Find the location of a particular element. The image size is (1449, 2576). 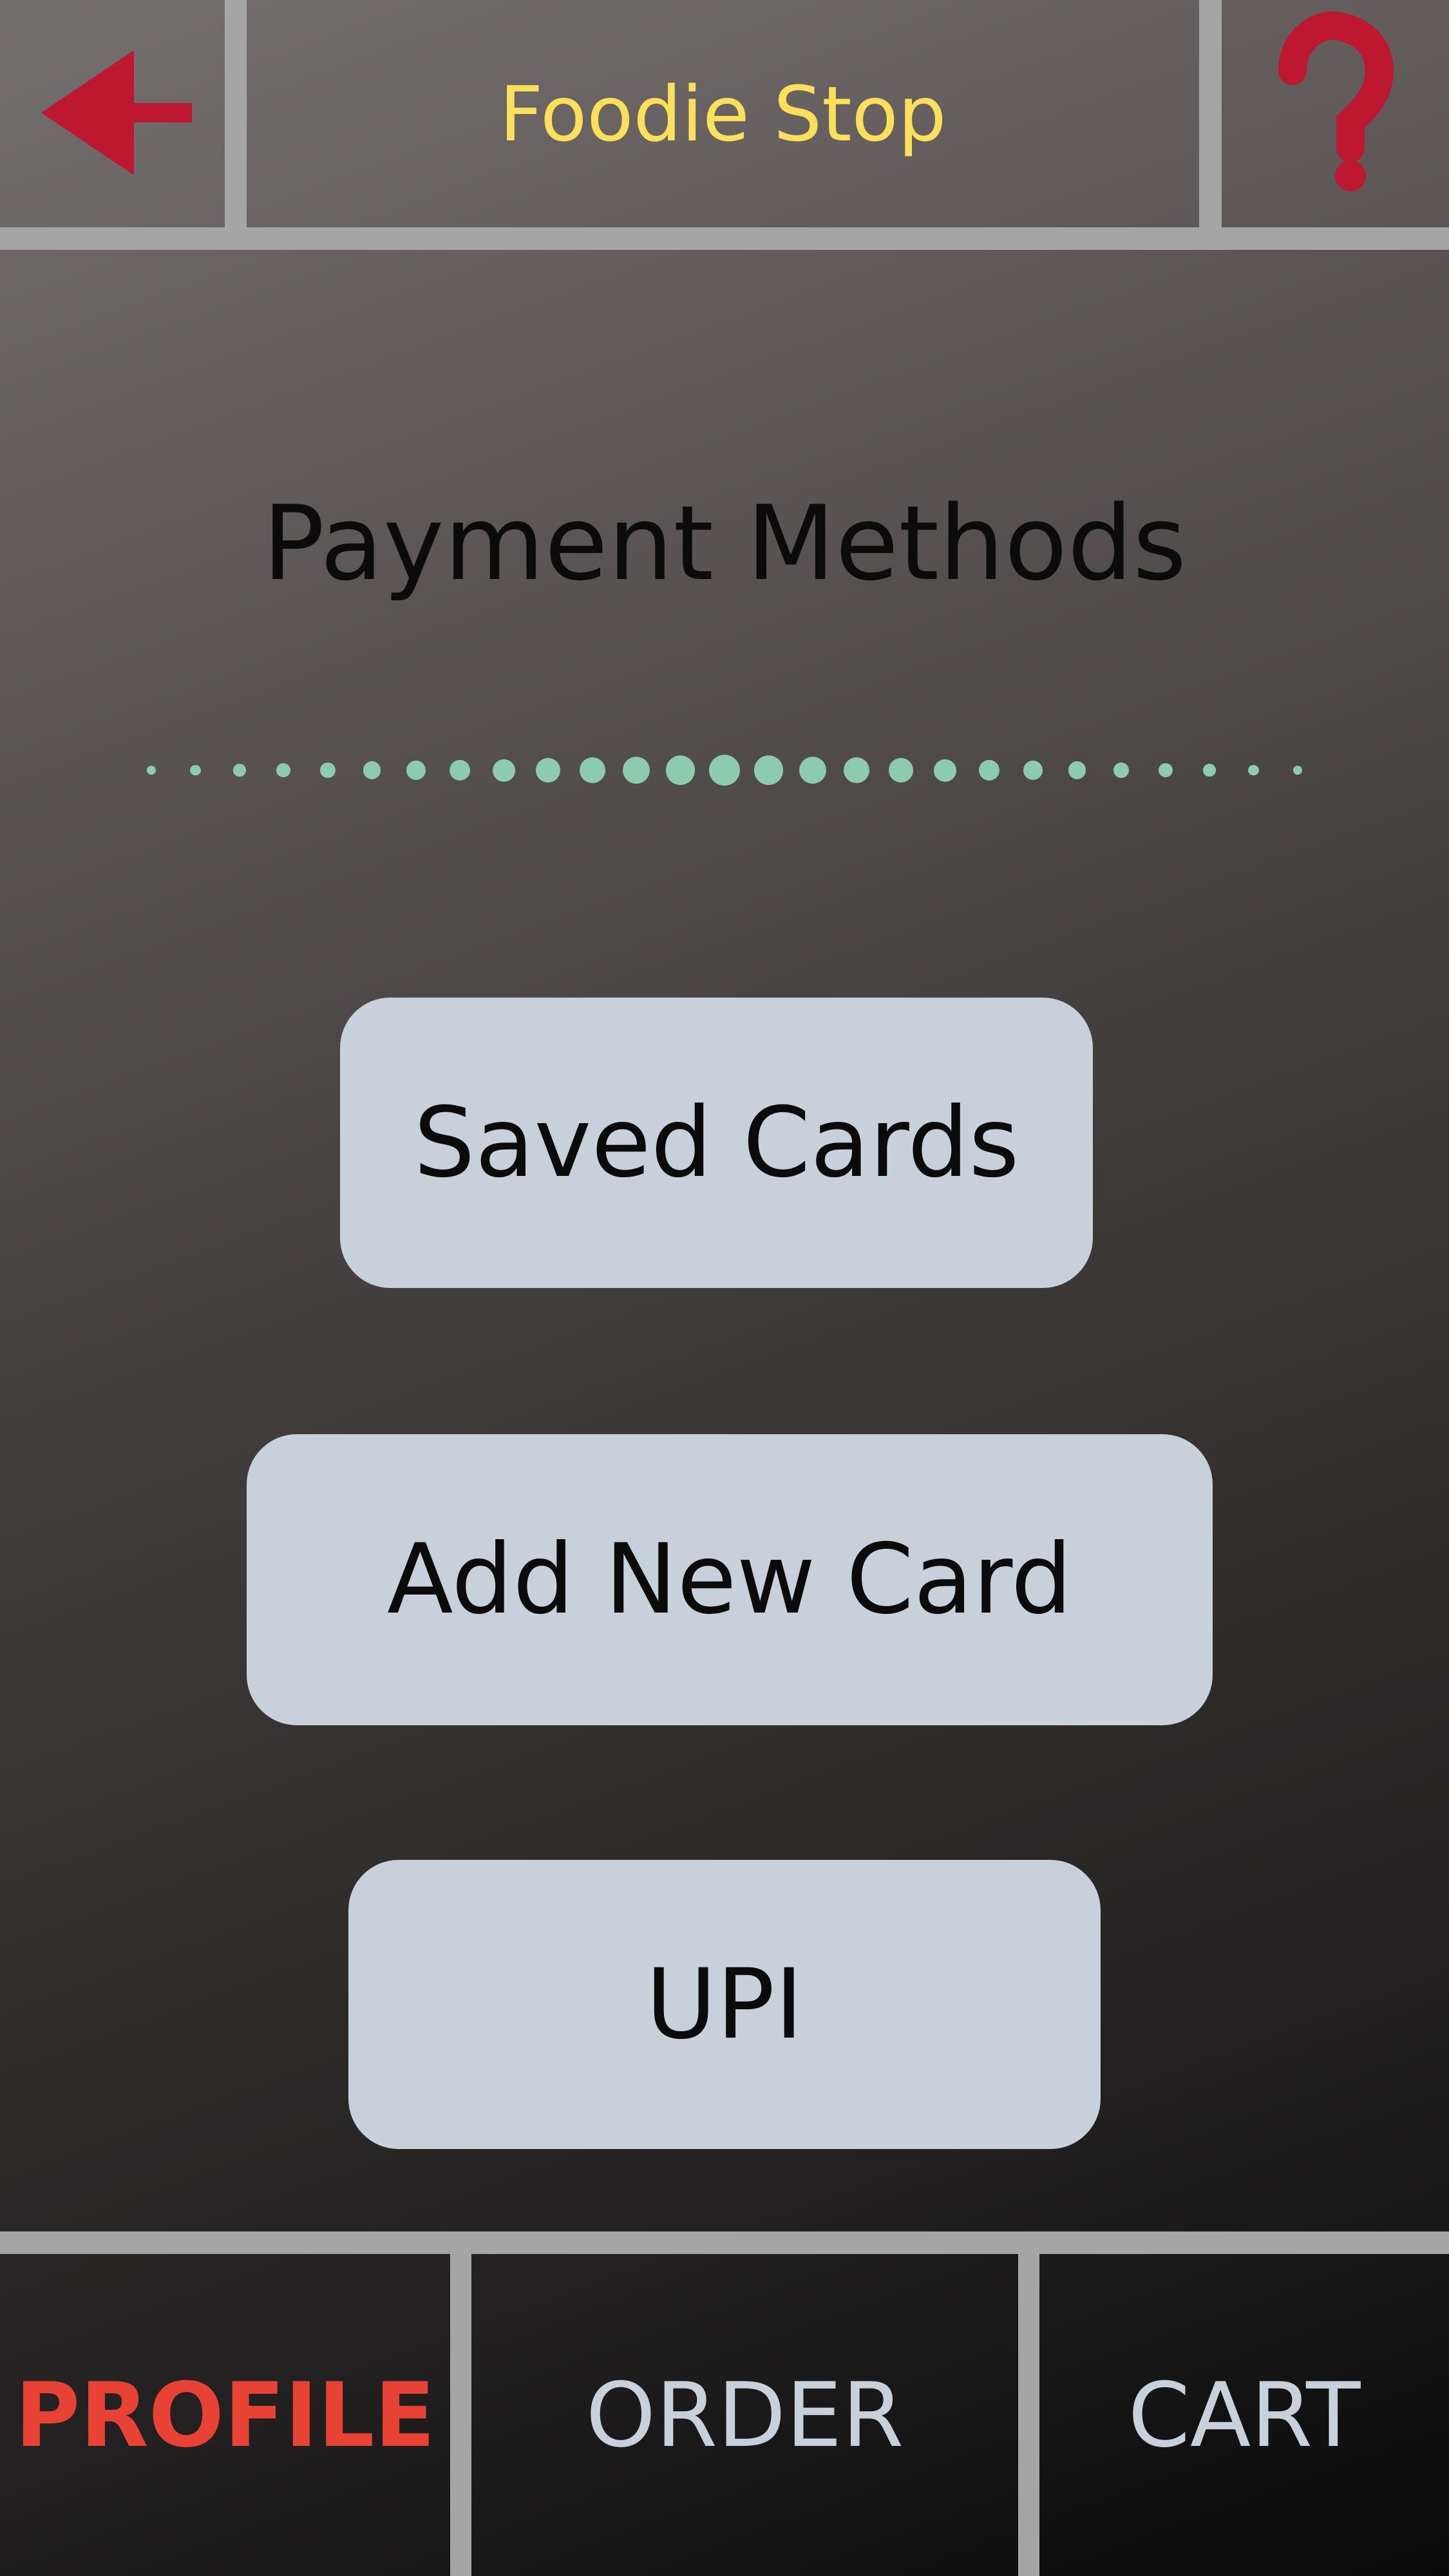

header-bottom-border is located at coordinates (724, 239).